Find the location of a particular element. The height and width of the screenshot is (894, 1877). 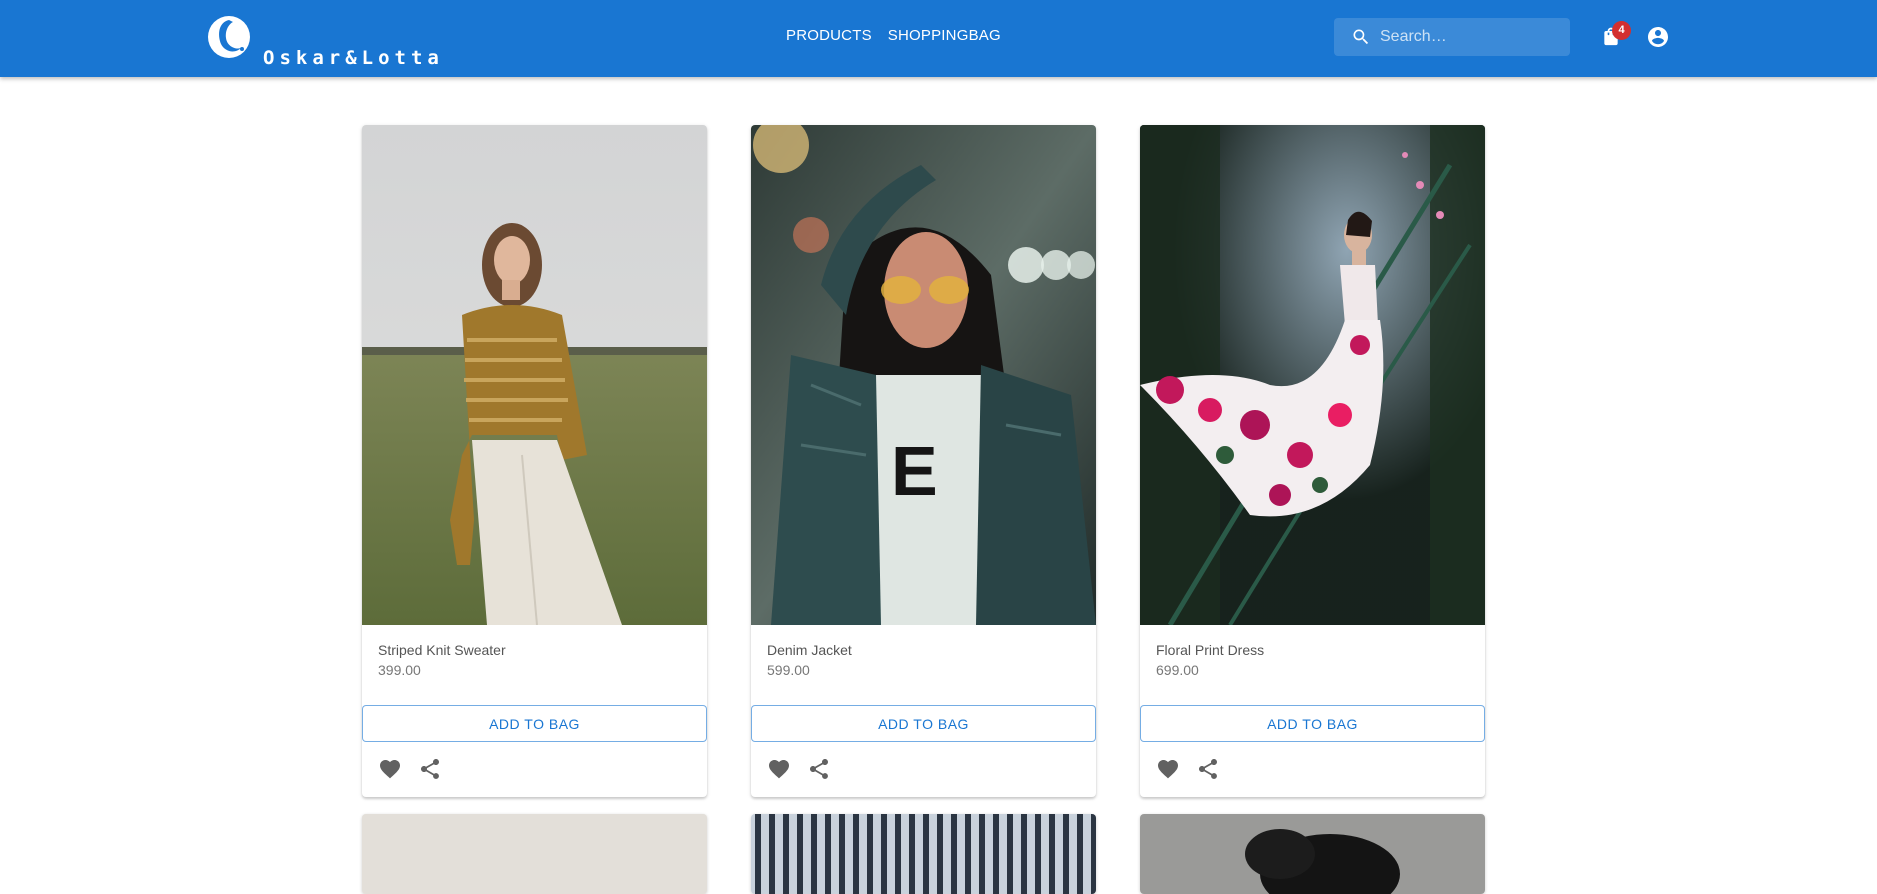

logo-mark-icon is located at coordinates (229, 37).